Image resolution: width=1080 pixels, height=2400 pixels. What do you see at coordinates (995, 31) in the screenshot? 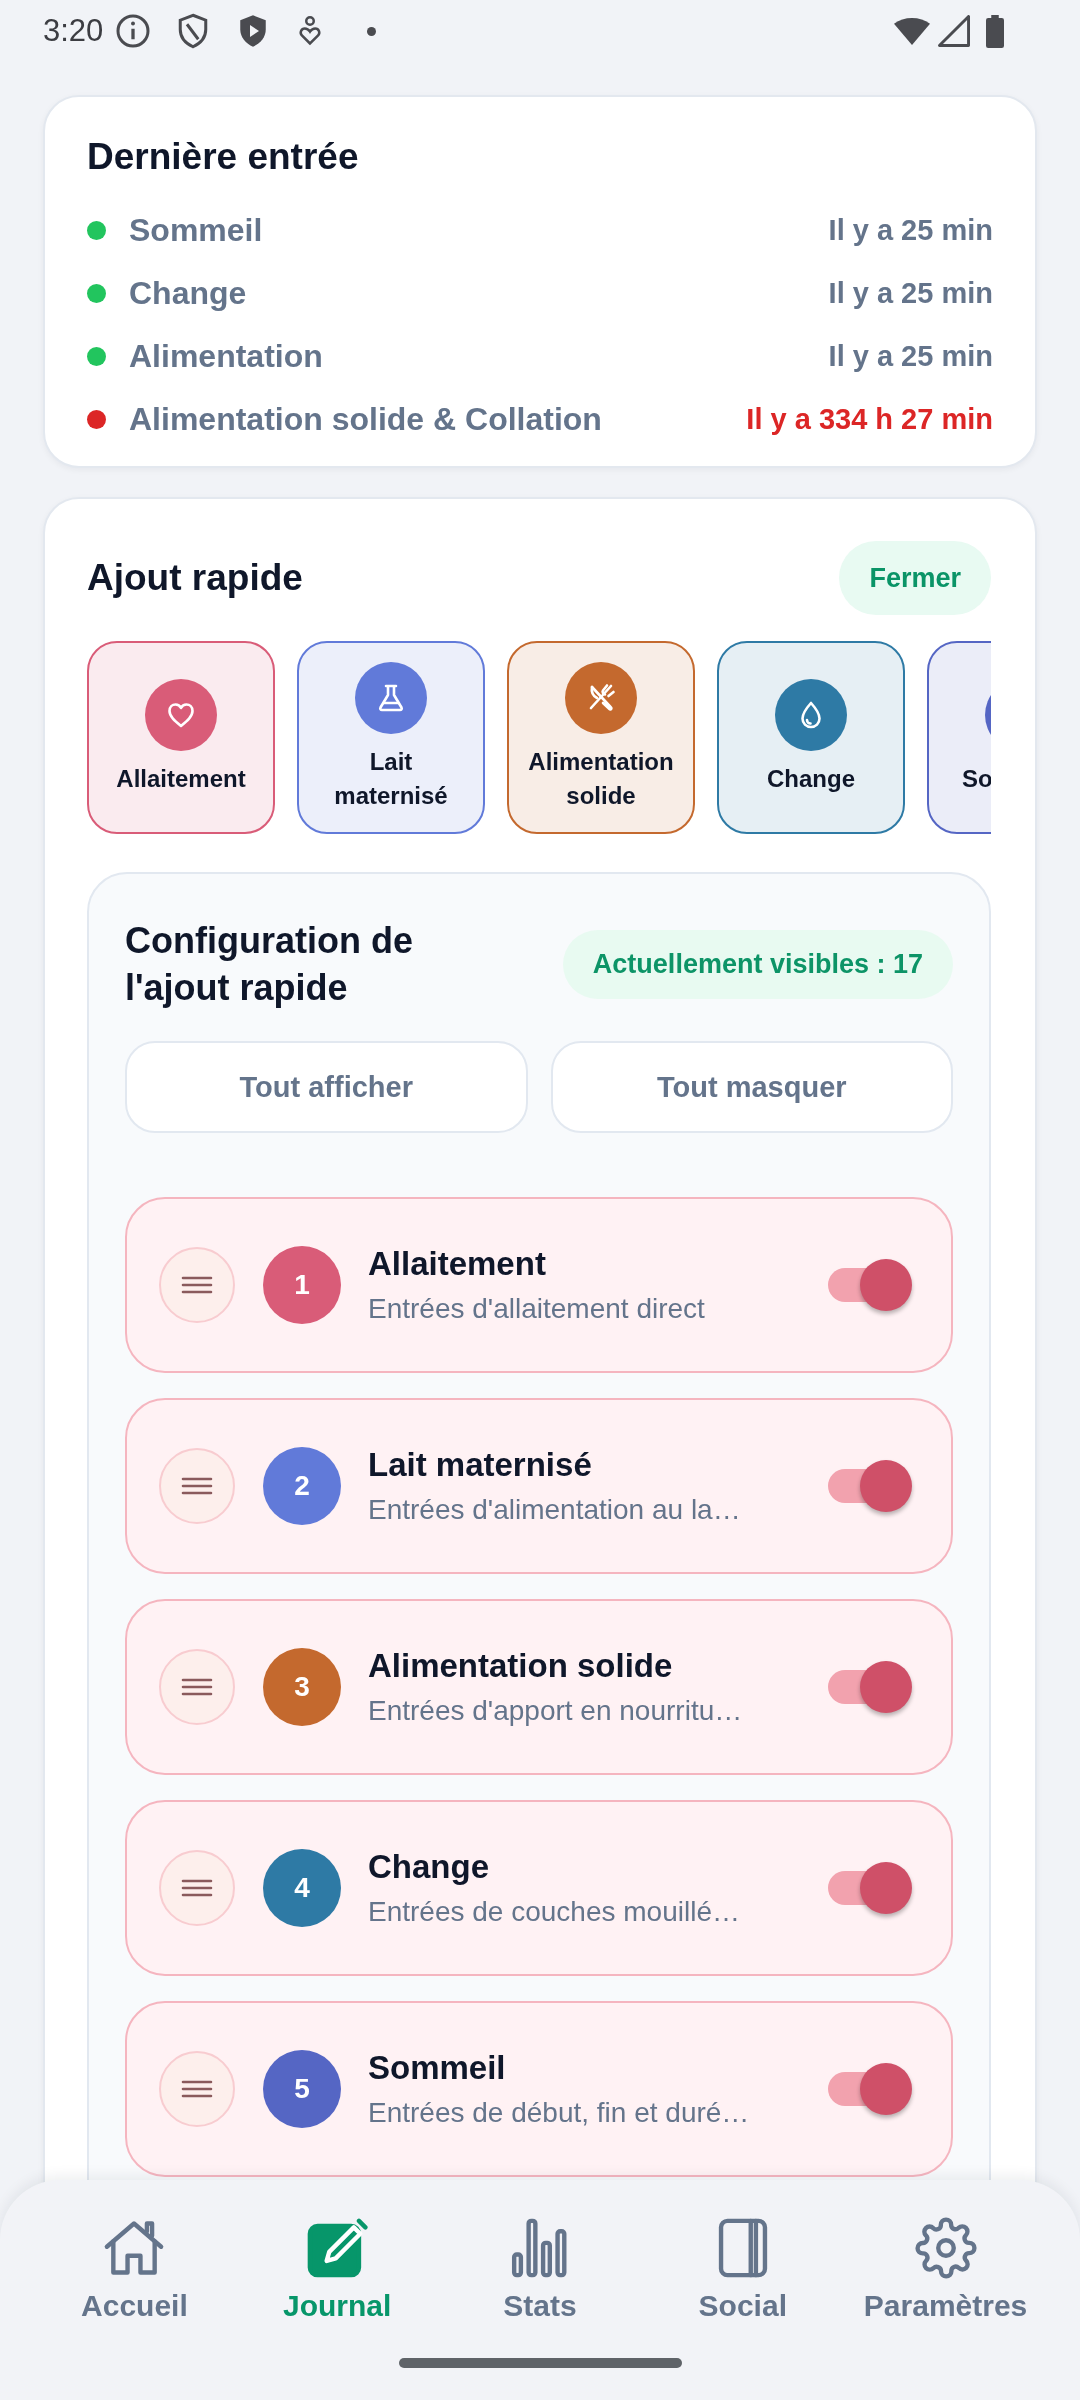
I see `battery-icon` at bounding box center [995, 31].